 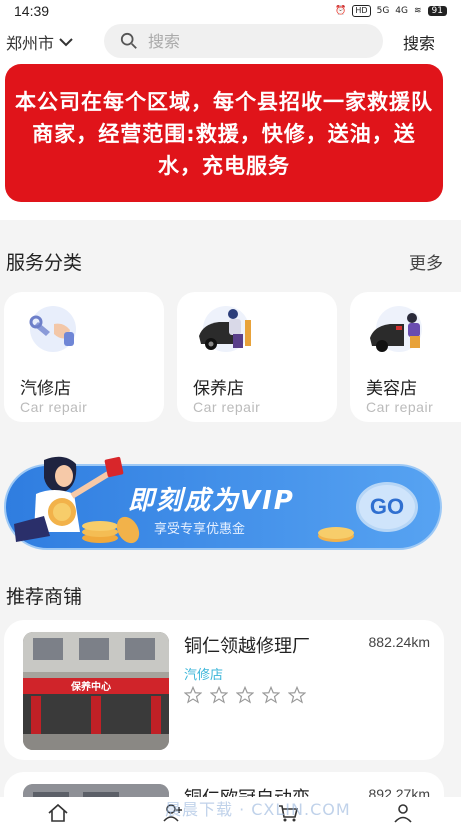 I want to click on city-selector: 郑州市, so click(x=40, y=42).